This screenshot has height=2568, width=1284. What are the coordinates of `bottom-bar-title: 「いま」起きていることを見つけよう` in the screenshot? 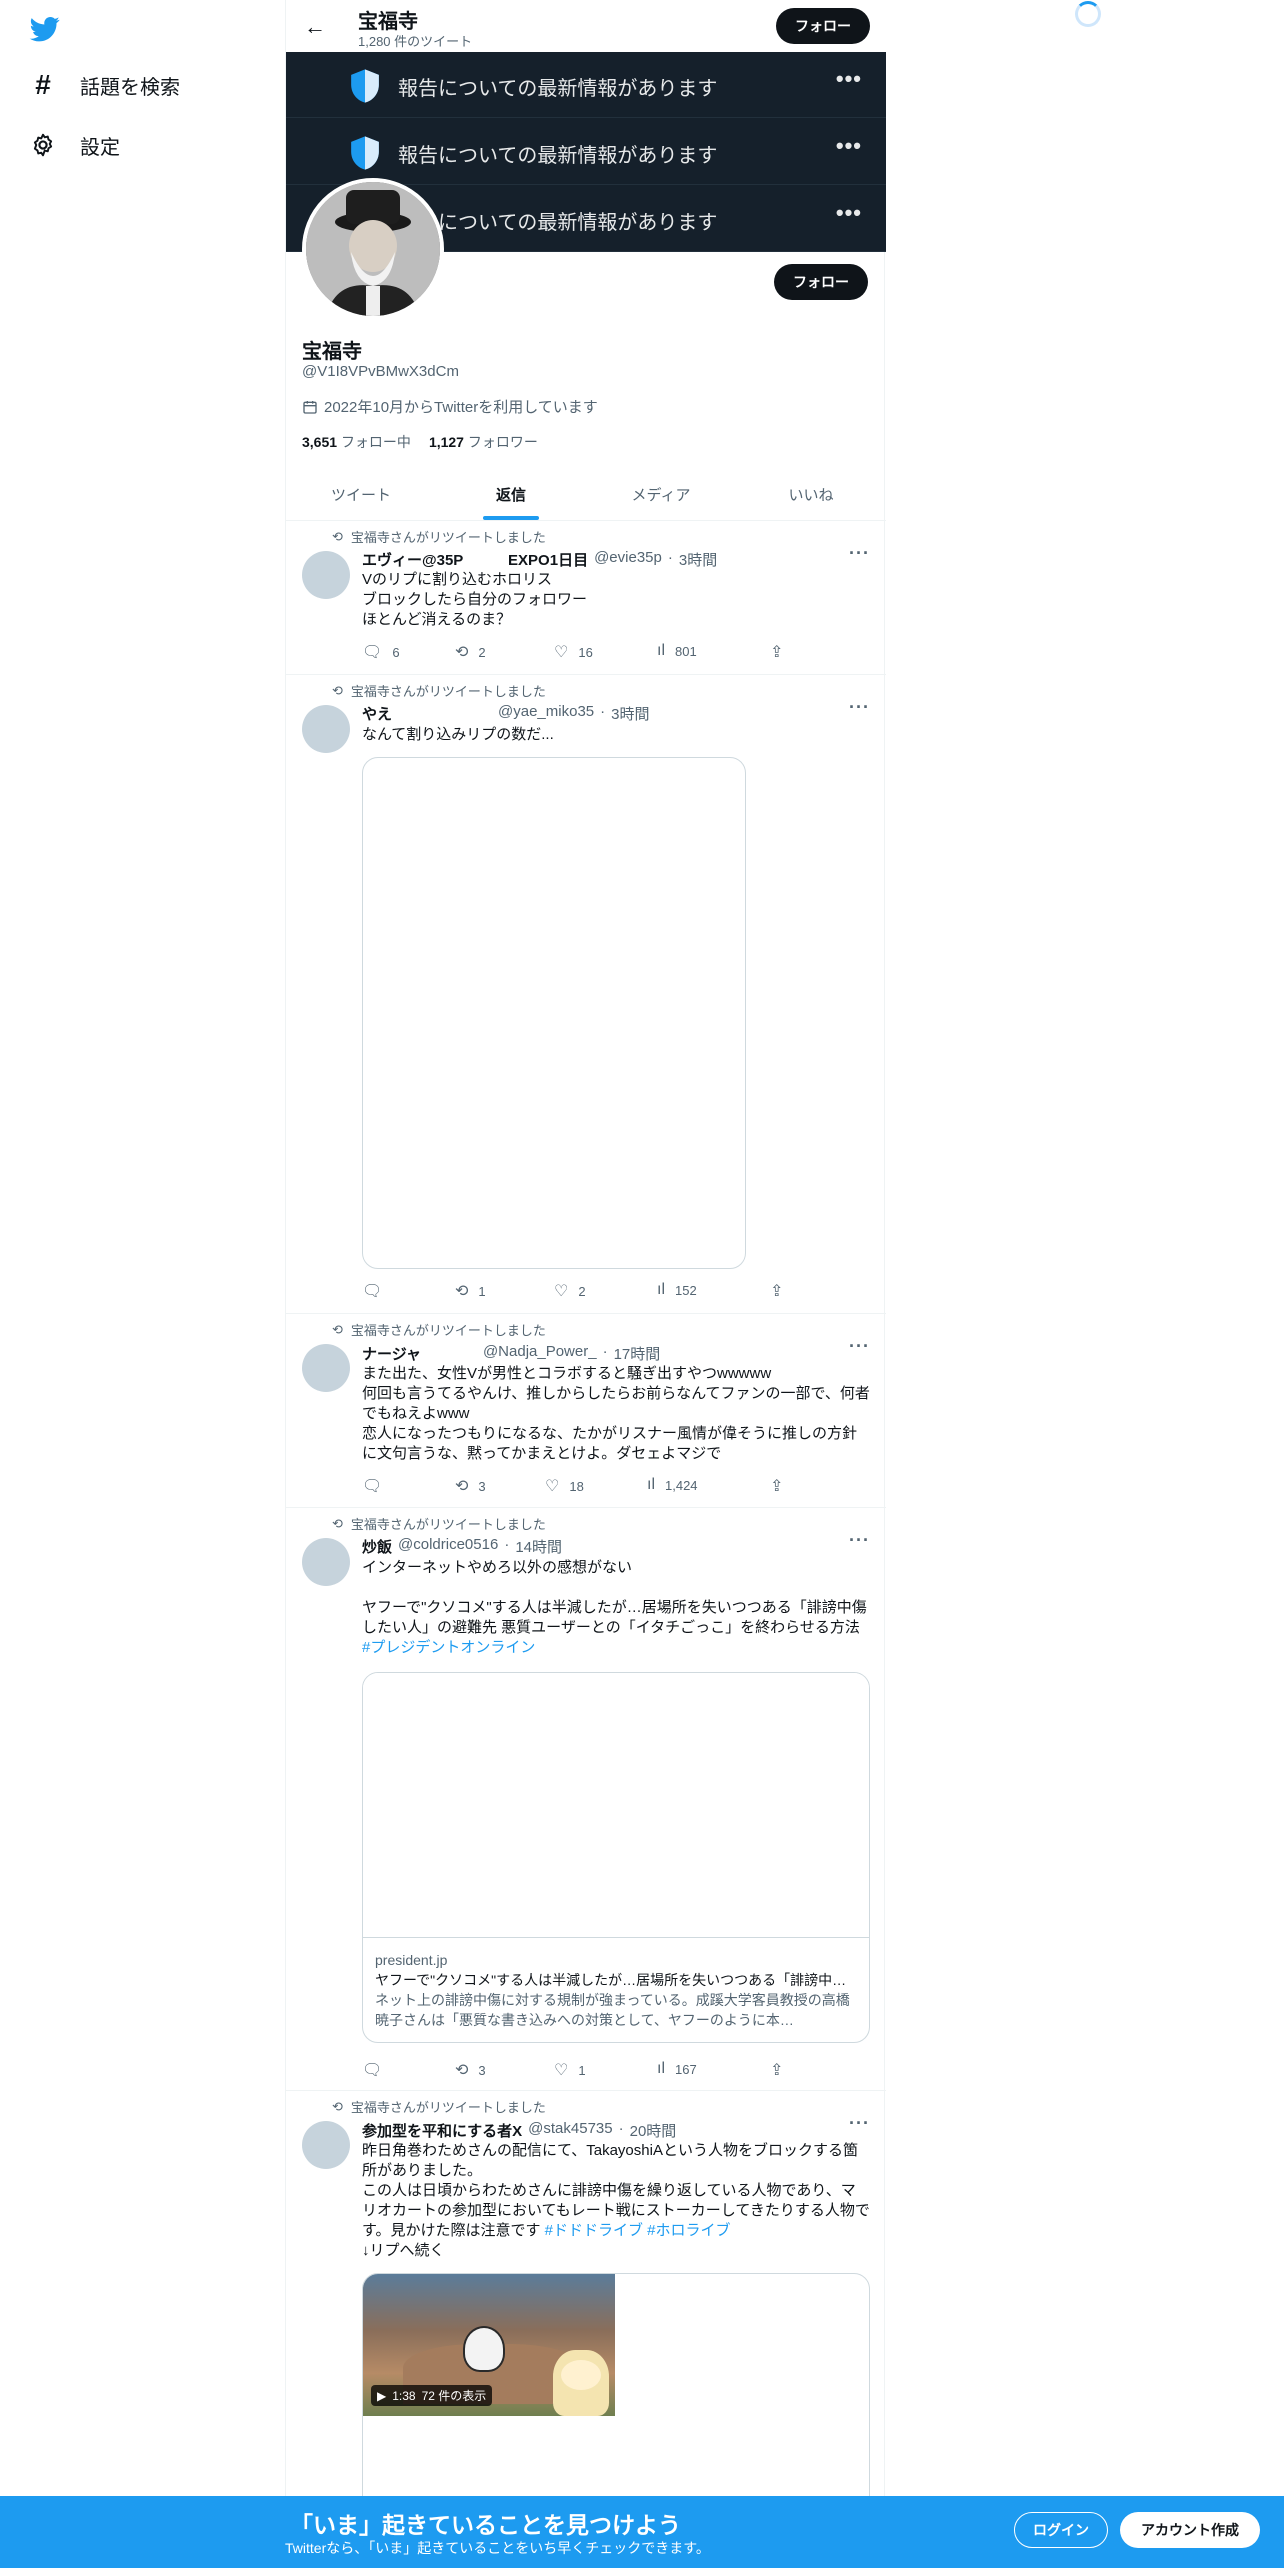 It's located at (485, 2525).